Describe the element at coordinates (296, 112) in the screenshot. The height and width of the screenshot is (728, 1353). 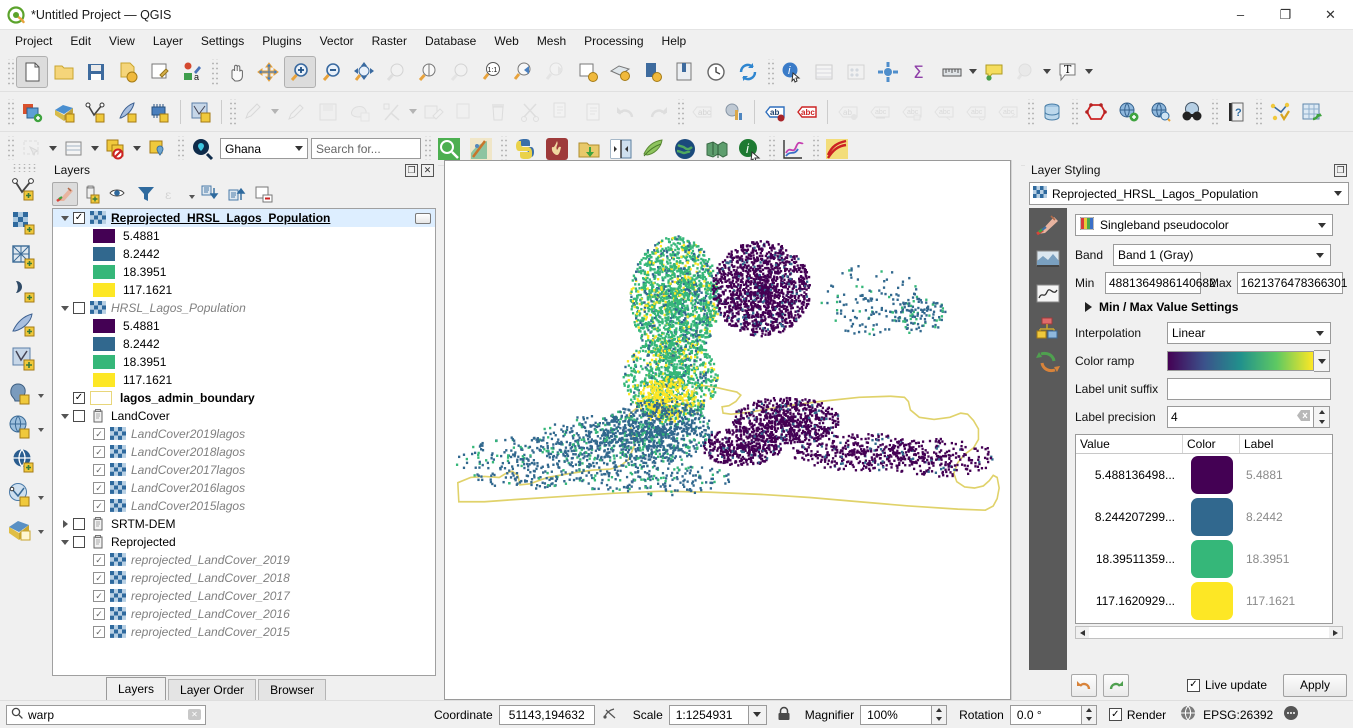
I see `toggle-editing-button` at that location.